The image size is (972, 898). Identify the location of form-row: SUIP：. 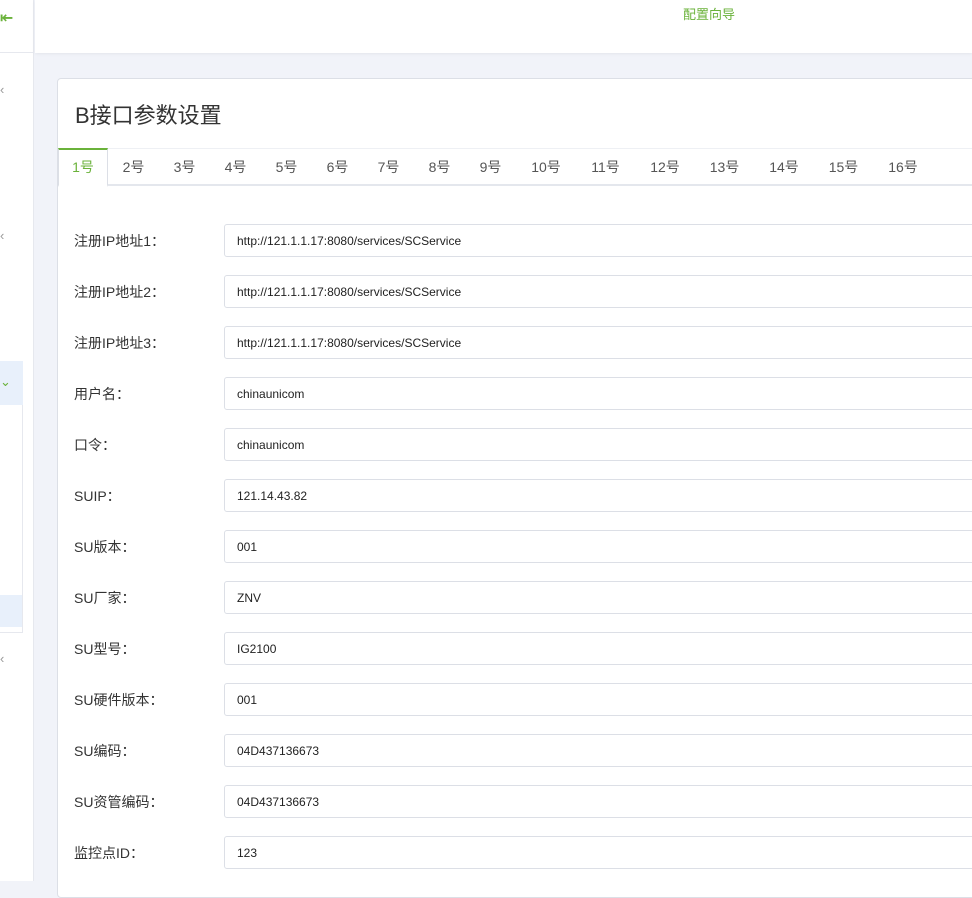
(515, 496).